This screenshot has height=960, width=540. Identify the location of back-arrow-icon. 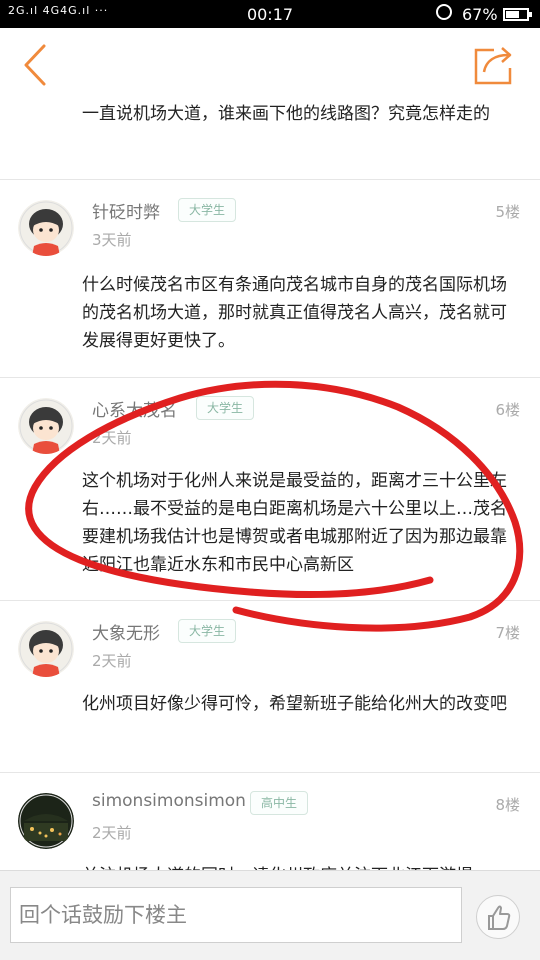
(38, 65).